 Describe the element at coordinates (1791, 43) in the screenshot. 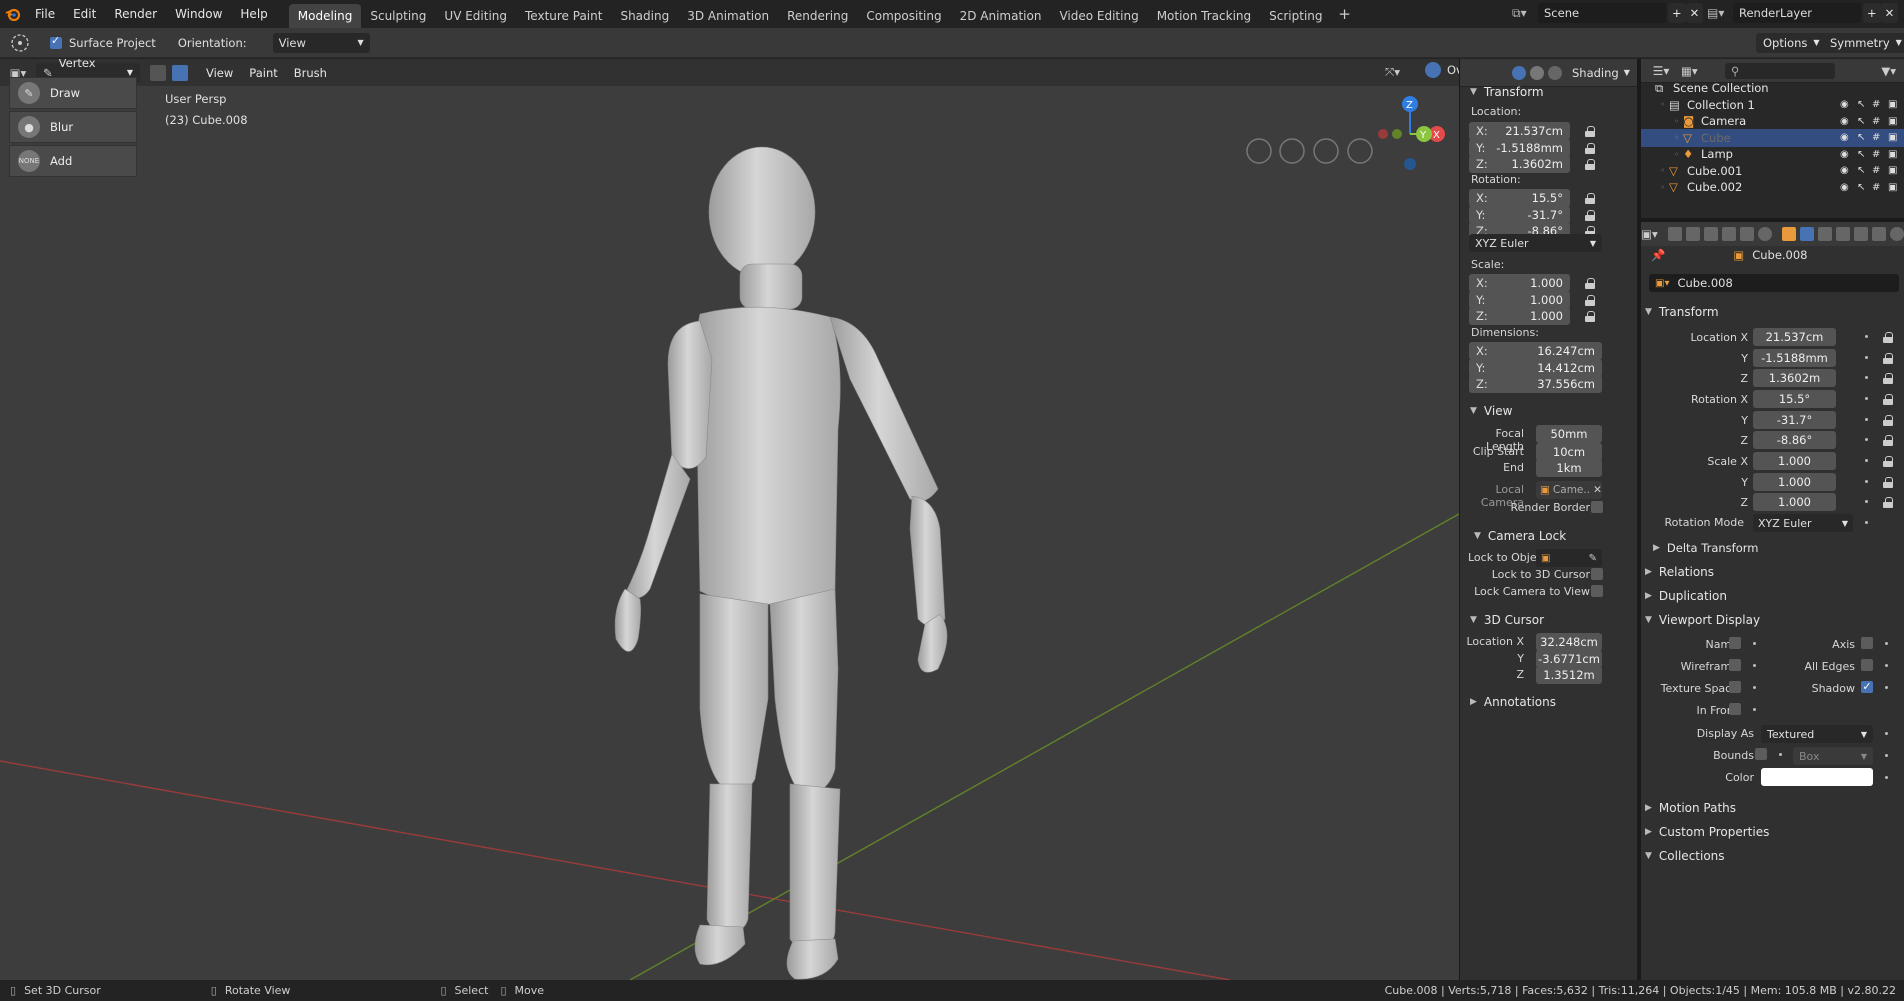

I see `options-dropdown: Options ▼` at that location.